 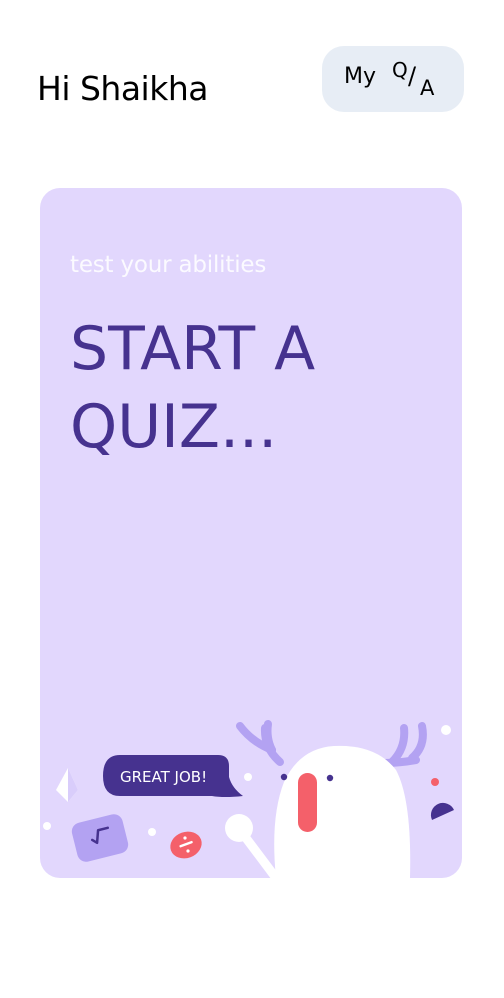 What do you see at coordinates (330, 778) in the screenshot?
I see `mascot-eye-right` at bounding box center [330, 778].